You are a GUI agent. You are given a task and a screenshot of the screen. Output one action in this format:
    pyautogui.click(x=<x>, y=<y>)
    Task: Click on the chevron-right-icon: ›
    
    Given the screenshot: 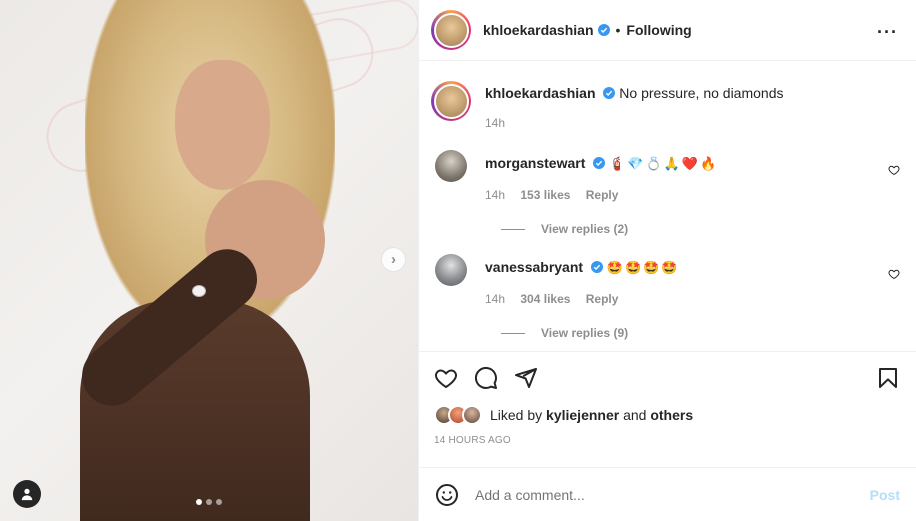 What is the action you would take?
    pyautogui.click(x=393, y=259)
    